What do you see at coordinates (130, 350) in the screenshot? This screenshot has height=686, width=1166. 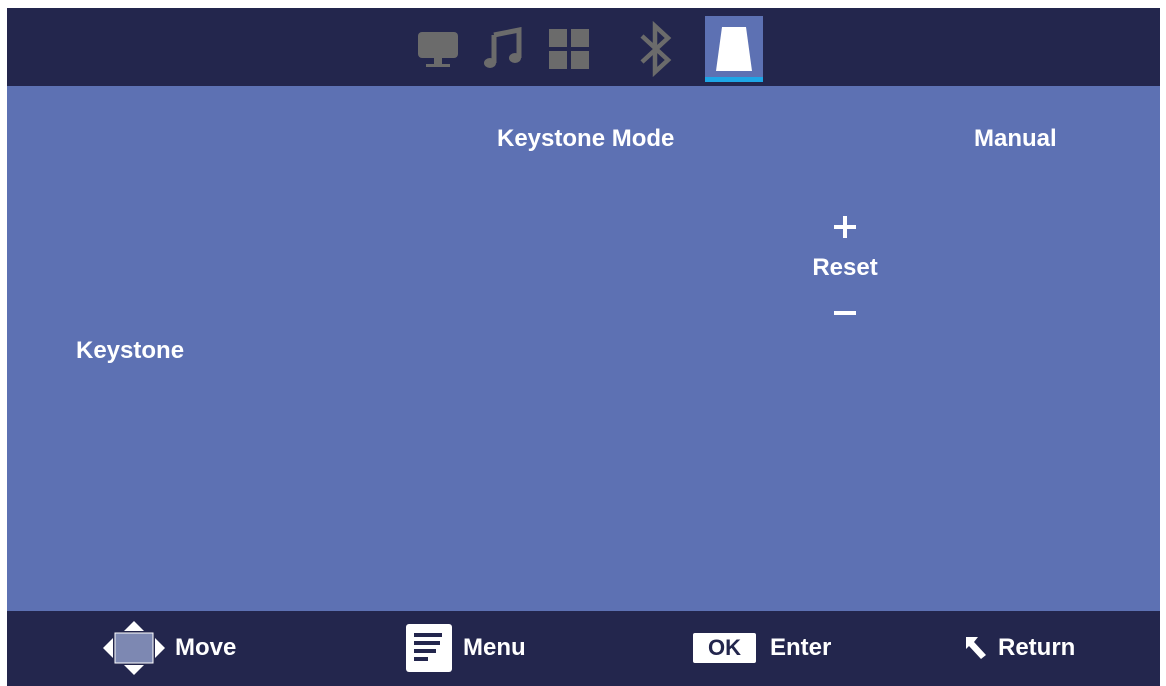 I see `keystone-label: Keystone` at bounding box center [130, 350].